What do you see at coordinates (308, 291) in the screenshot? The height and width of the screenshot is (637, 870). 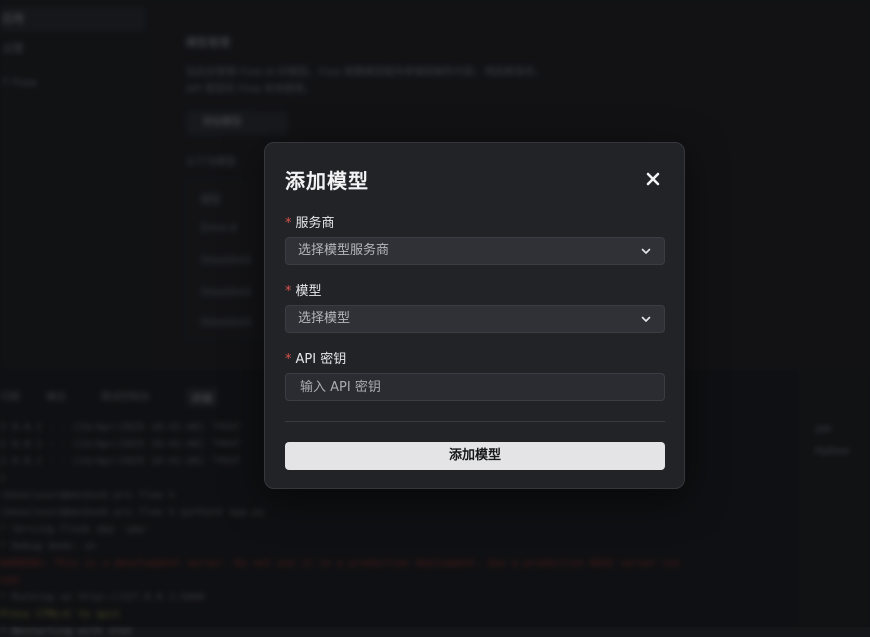 I see `model-label-text: 模型` at bounding box center [308, 291].